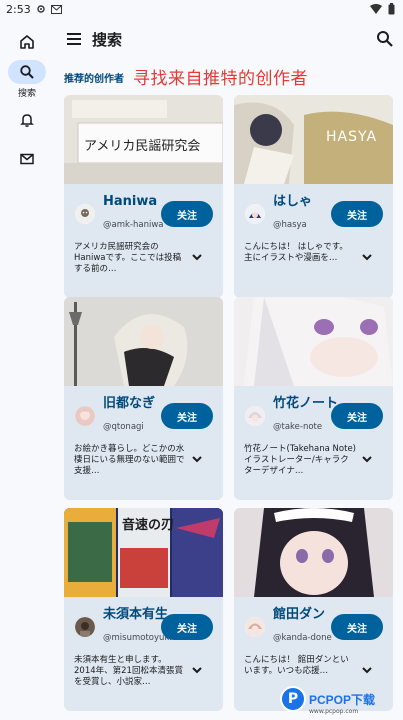 This screenshot has height=720, width=403. I want to click on rail-item-messages, so click(27, 159).